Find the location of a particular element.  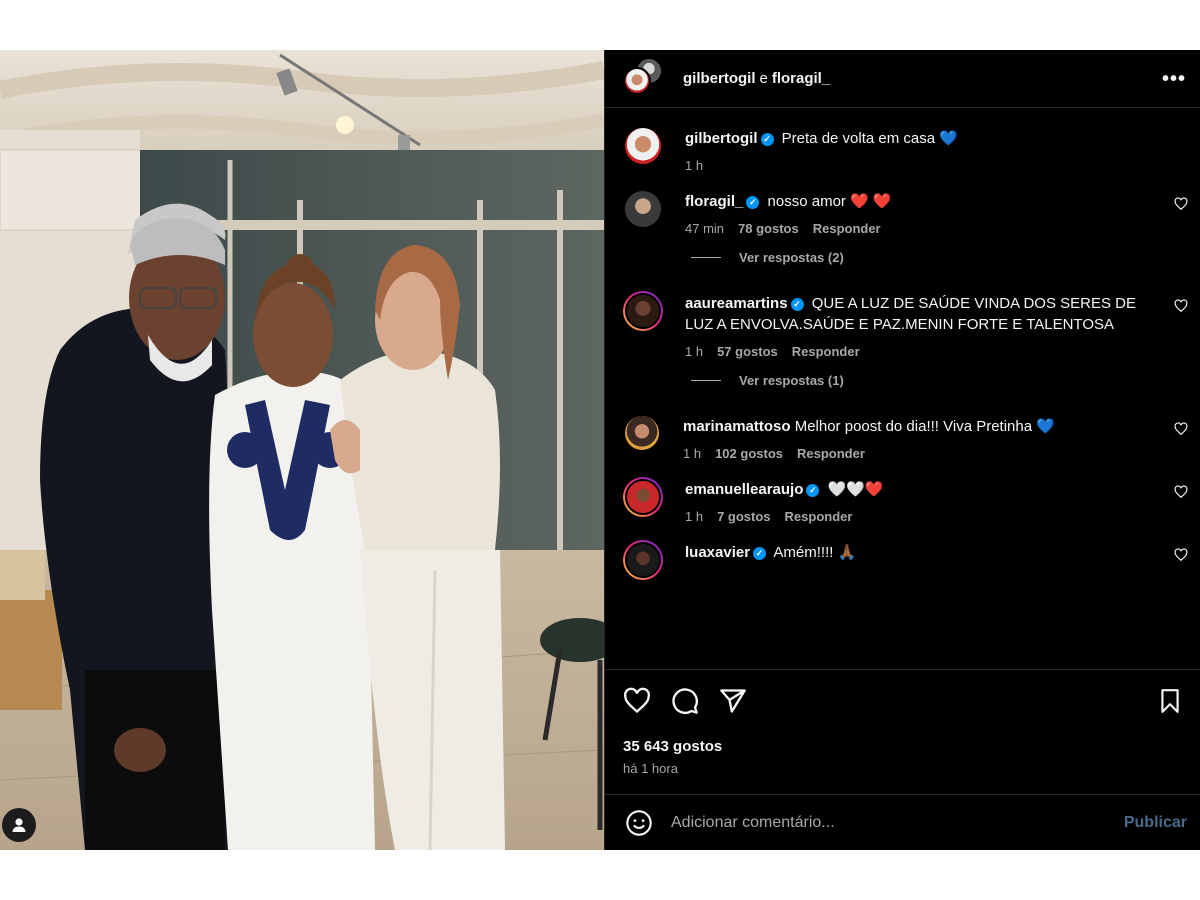

caption-text: Preta de volta em casa is located at coordinates (858, 138).